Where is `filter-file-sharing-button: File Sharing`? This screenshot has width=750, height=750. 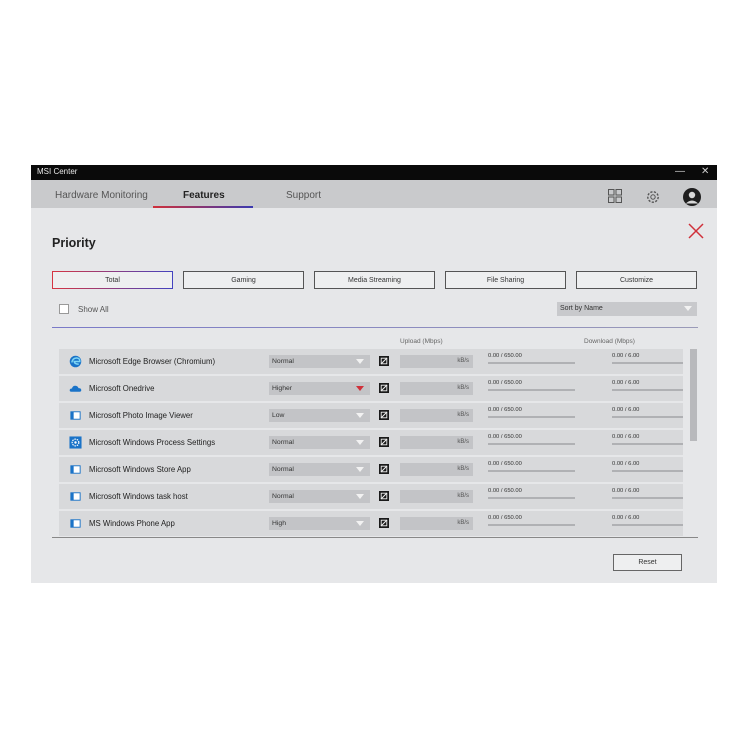 filter-file-sharing-button: File Sharing is located at coordinates (505, 280).